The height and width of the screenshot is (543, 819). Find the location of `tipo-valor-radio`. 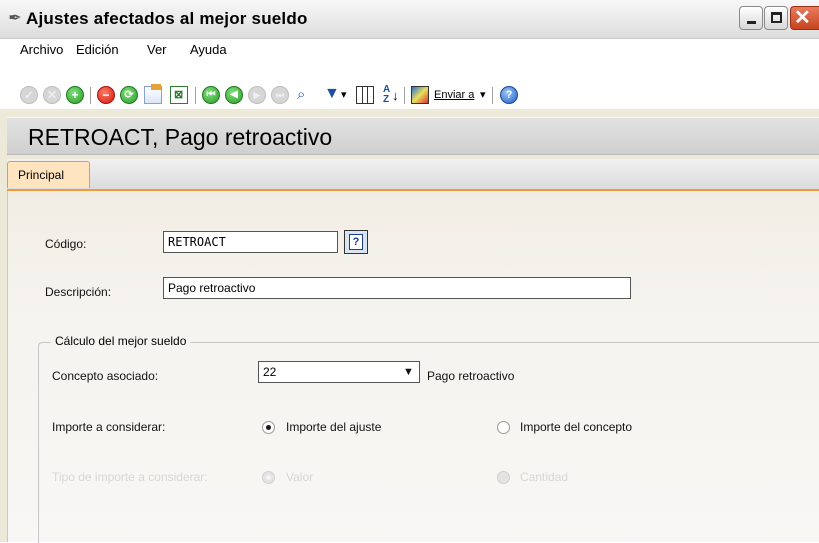

tipo-valor-radio is located at coordinates (268, 477).